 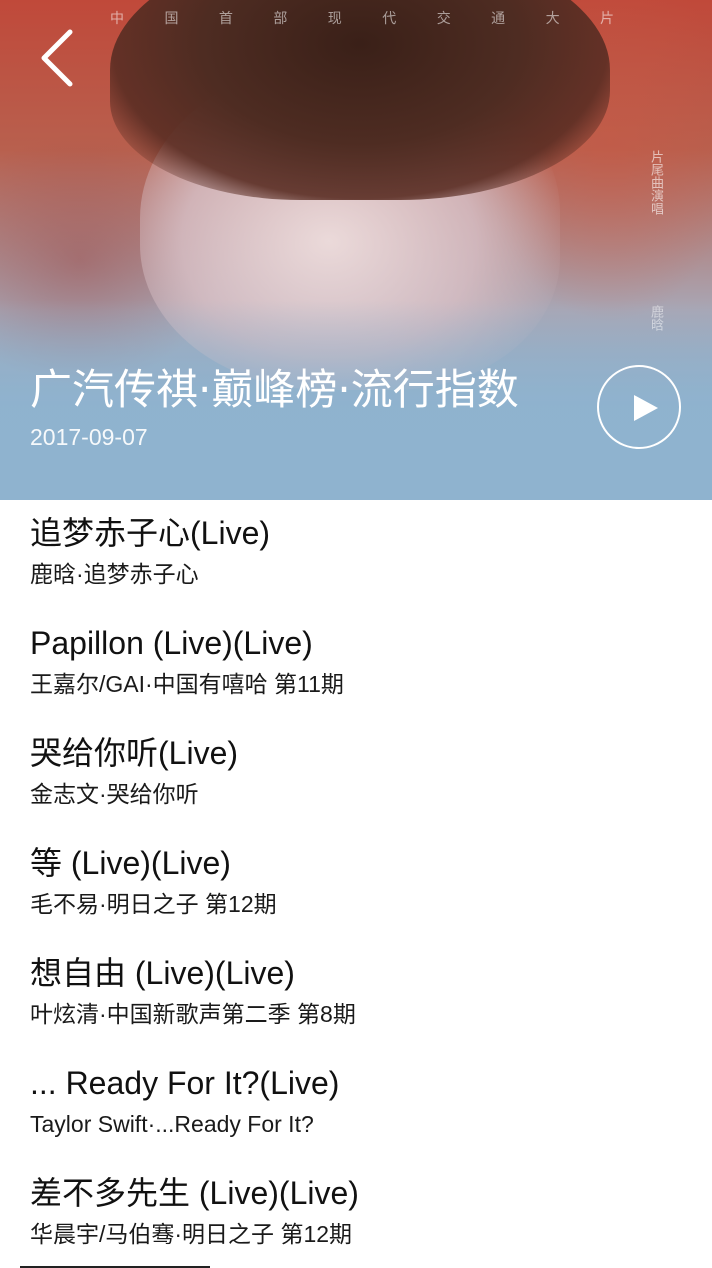 I want to click on play-all-button, so click(x=639, y=407).